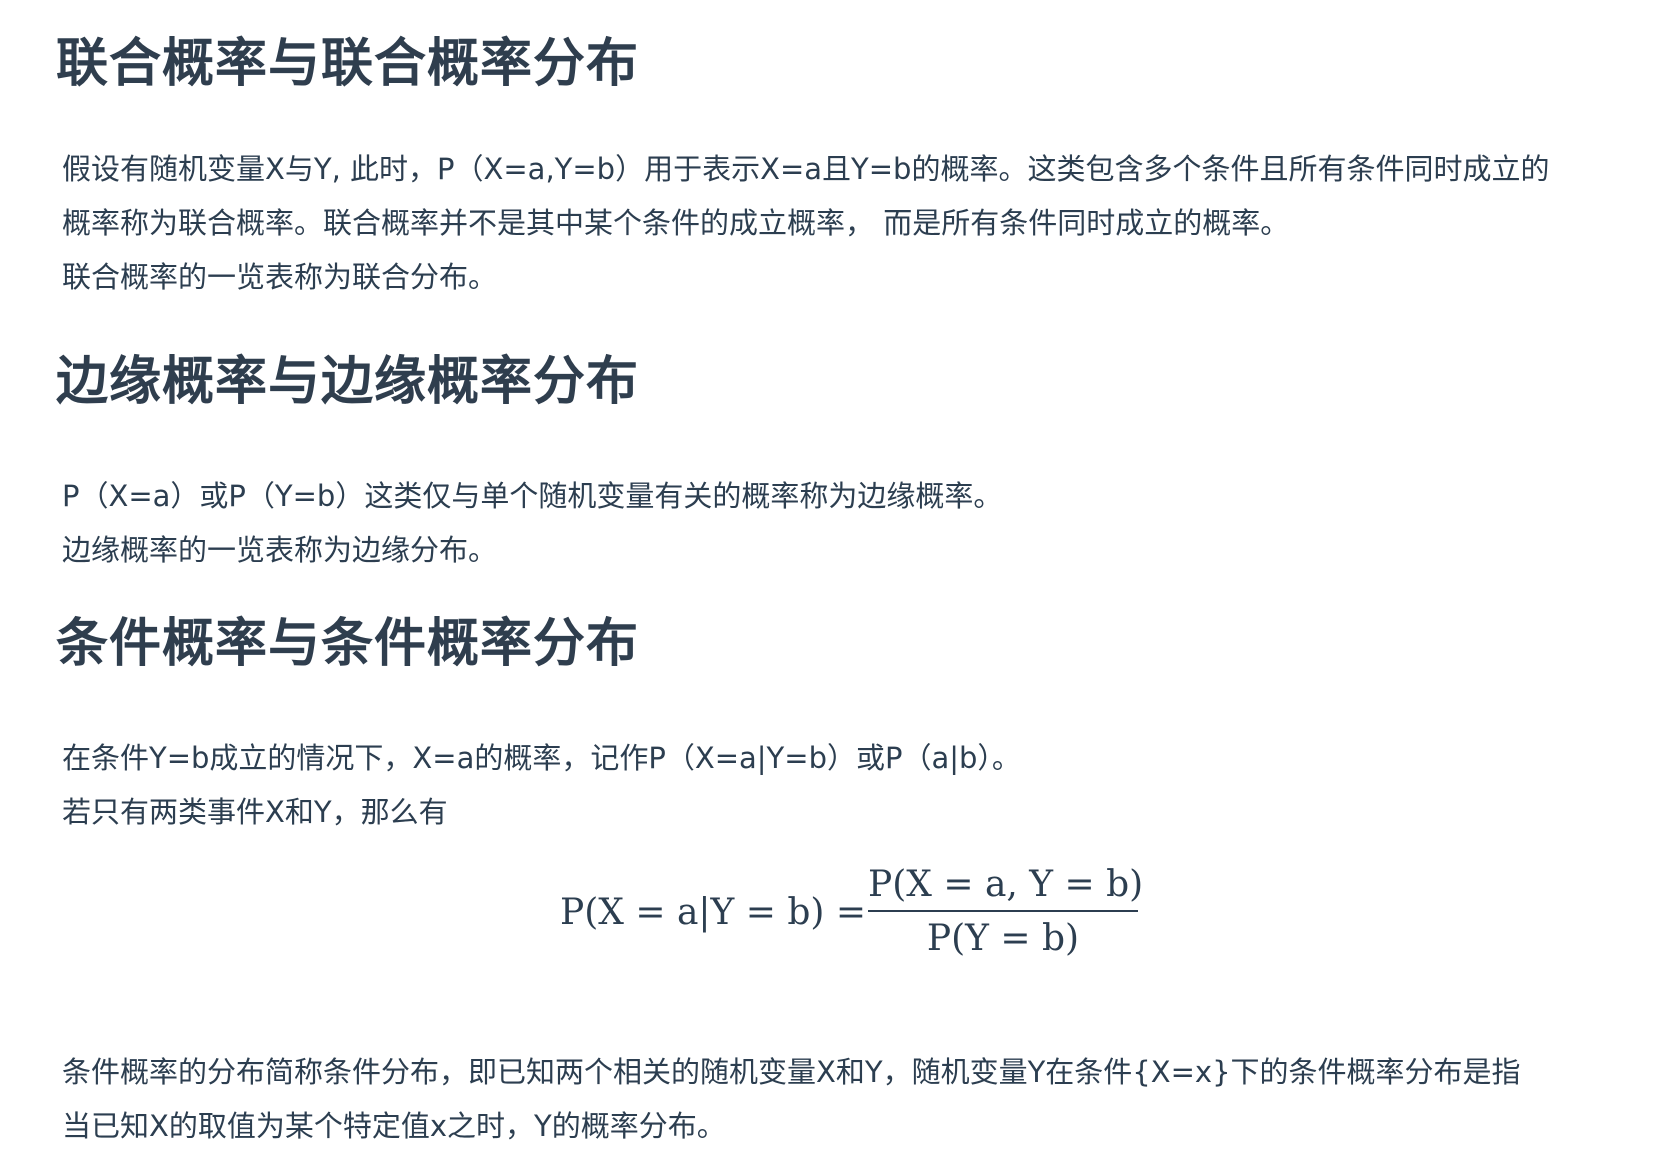 The width and height of the screenshot is (1674, 1174). Describe the element at coordinates (255, 812) in the screenshot. I see `text-line: 若只有两类事件X和Y，那么有` at that location.